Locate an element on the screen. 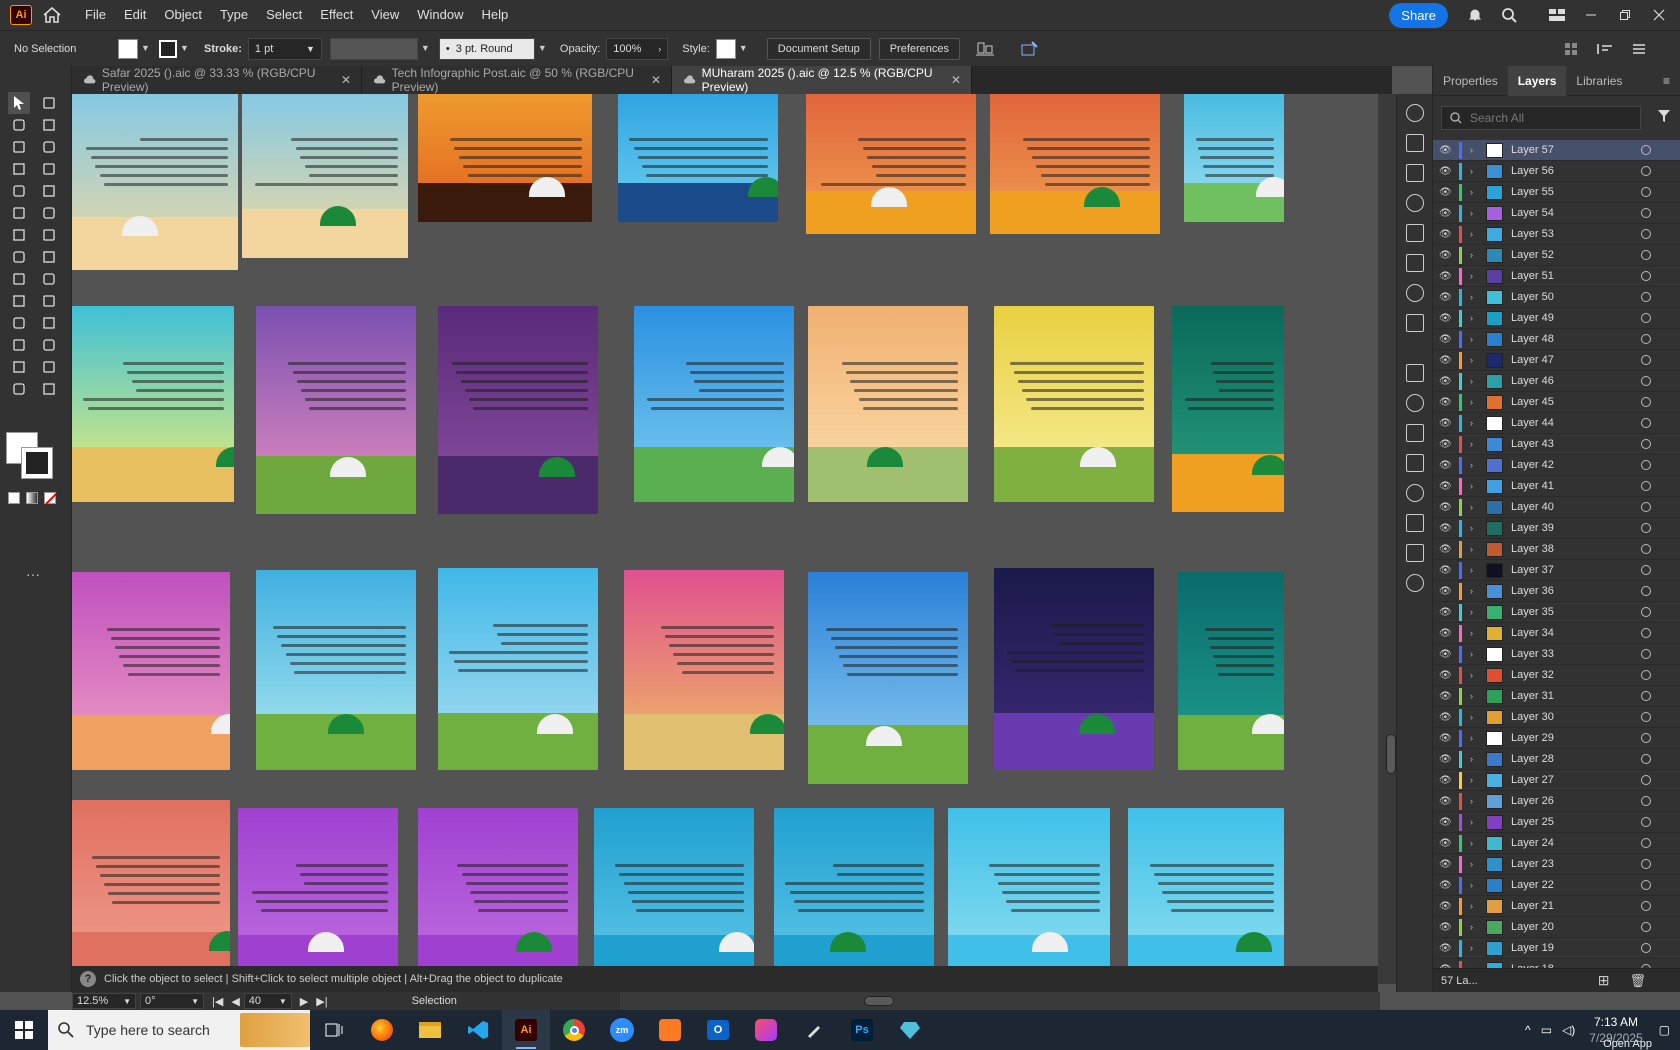  open-app-label: Open App is located at coordinates (1627, 1044).